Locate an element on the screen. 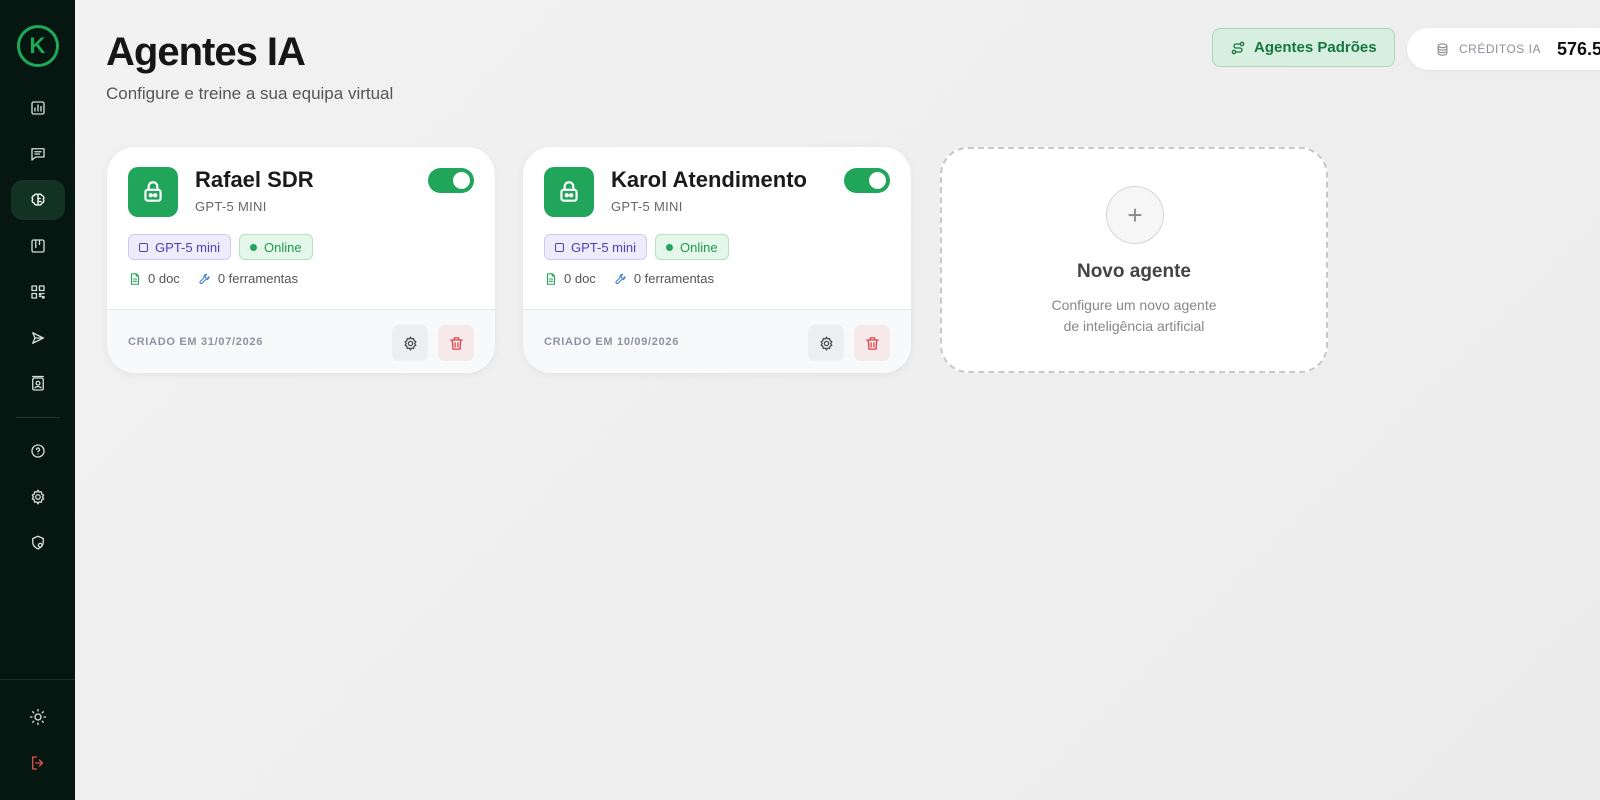  logout-button is located at coordinates (38, 763).